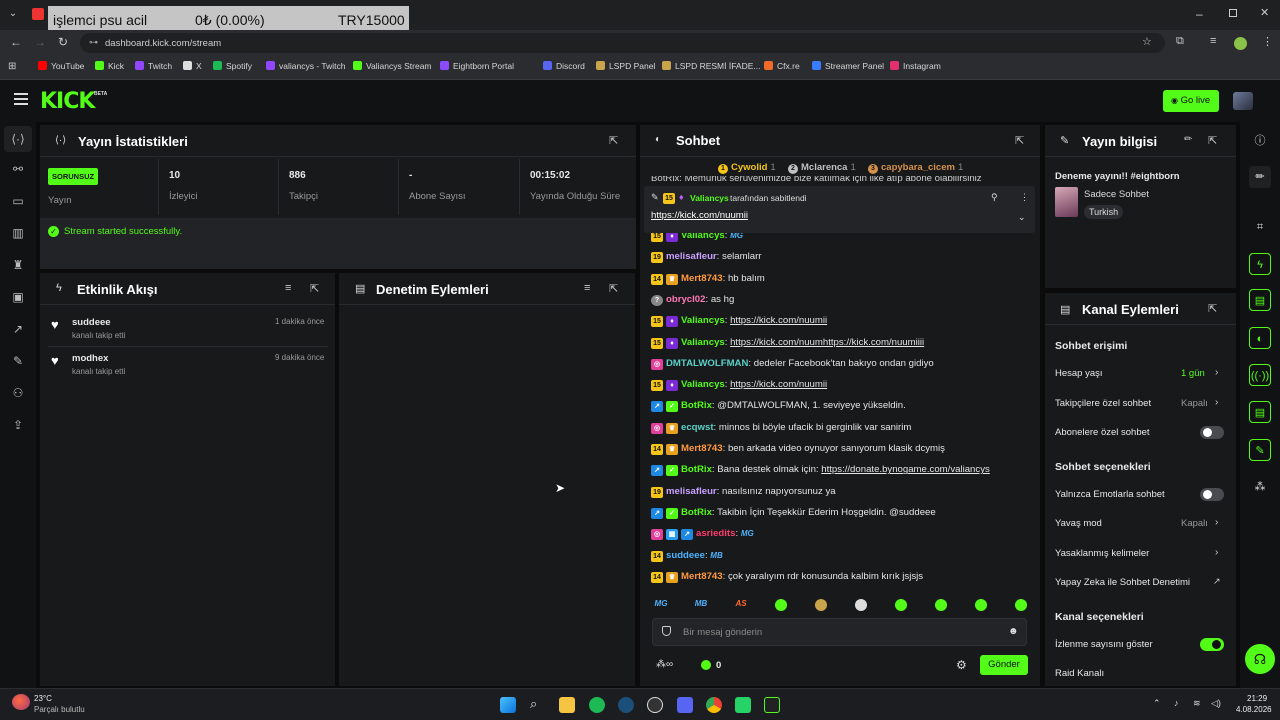  I want to click on bookmark-item: valiancys - Twitch, so click(305, 66).